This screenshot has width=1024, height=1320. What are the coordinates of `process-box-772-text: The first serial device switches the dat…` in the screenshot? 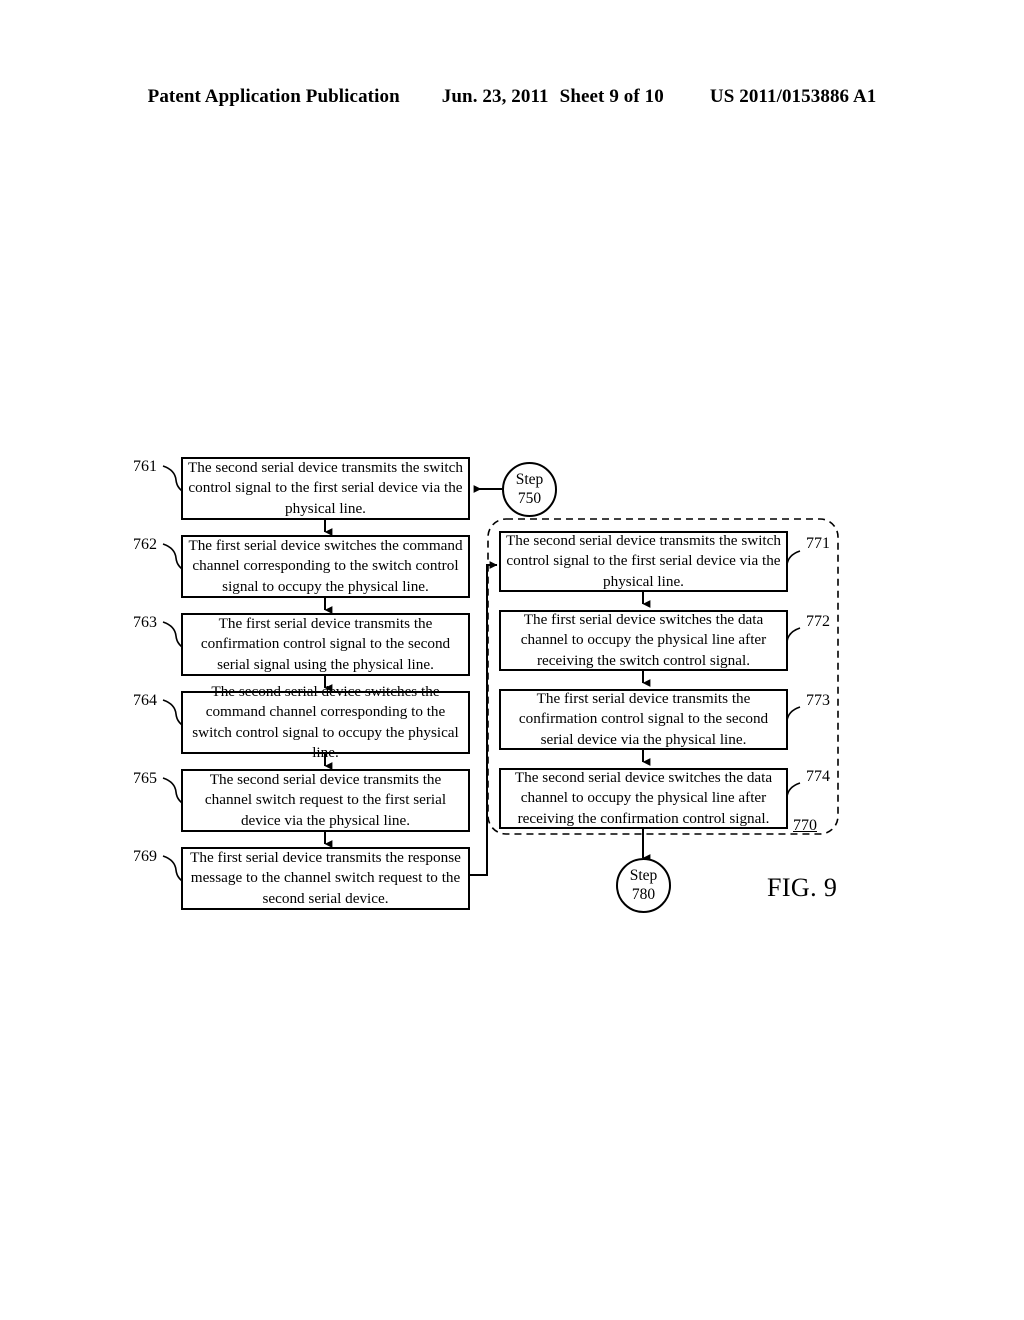 It's located at (643, 640).